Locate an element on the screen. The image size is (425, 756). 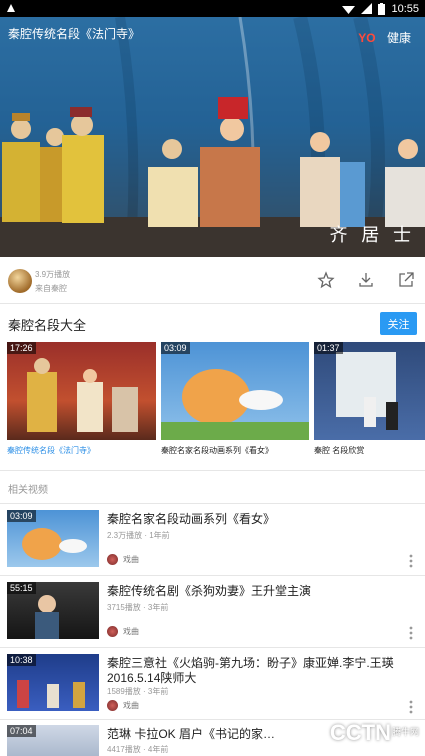
download-notification-icon is located at coordinates (11, 8).